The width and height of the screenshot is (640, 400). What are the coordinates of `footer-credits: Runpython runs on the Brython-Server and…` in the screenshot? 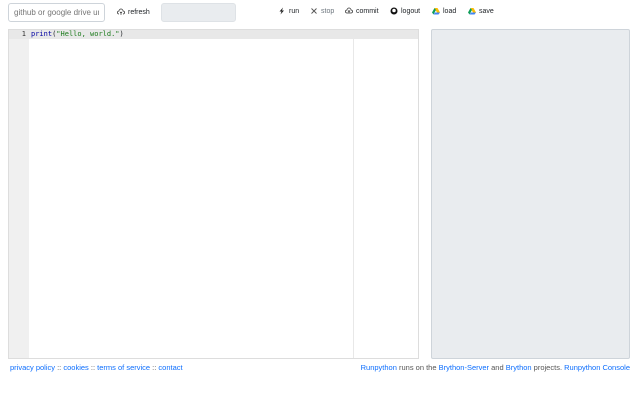 It's located at (495, 367).